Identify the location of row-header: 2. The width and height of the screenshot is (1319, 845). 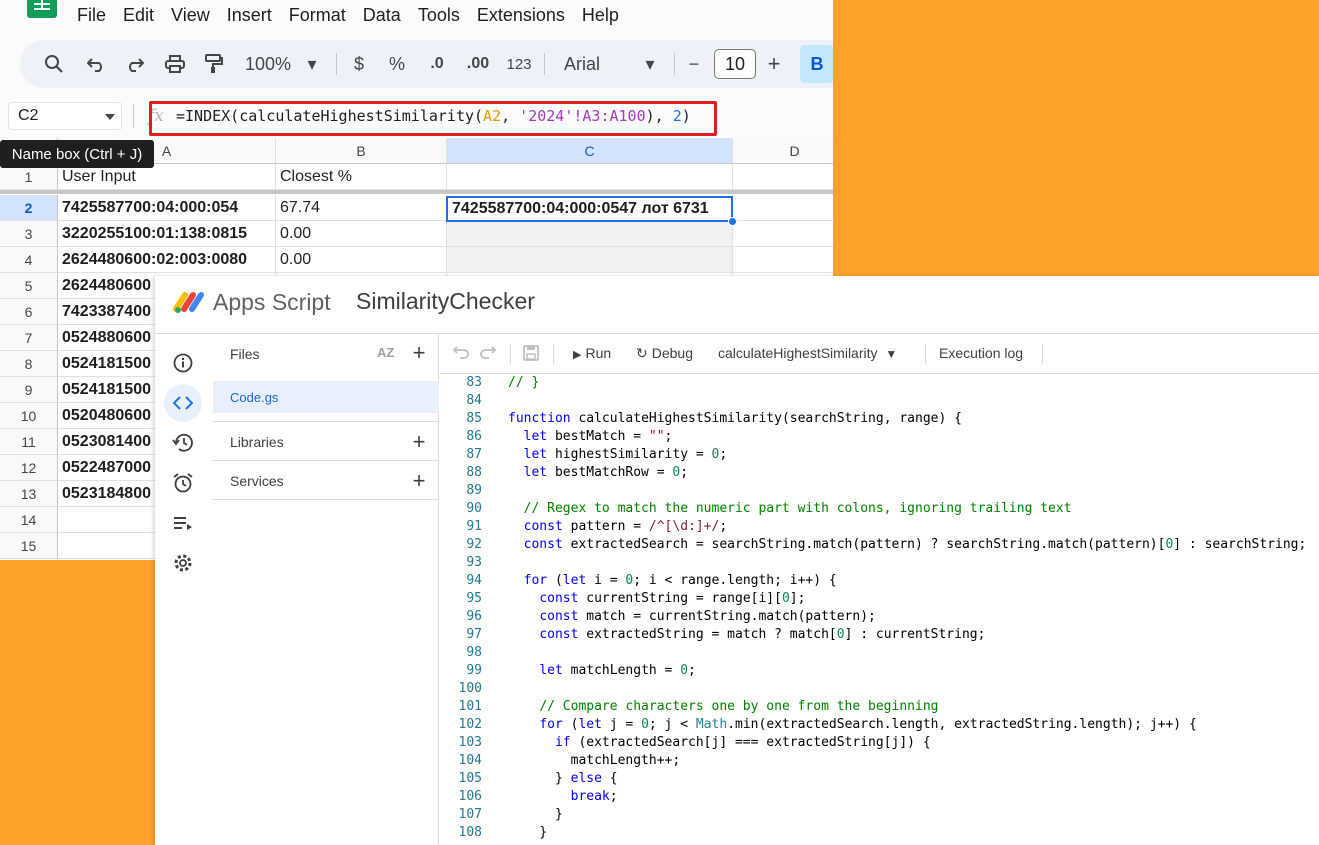
(29, 208).